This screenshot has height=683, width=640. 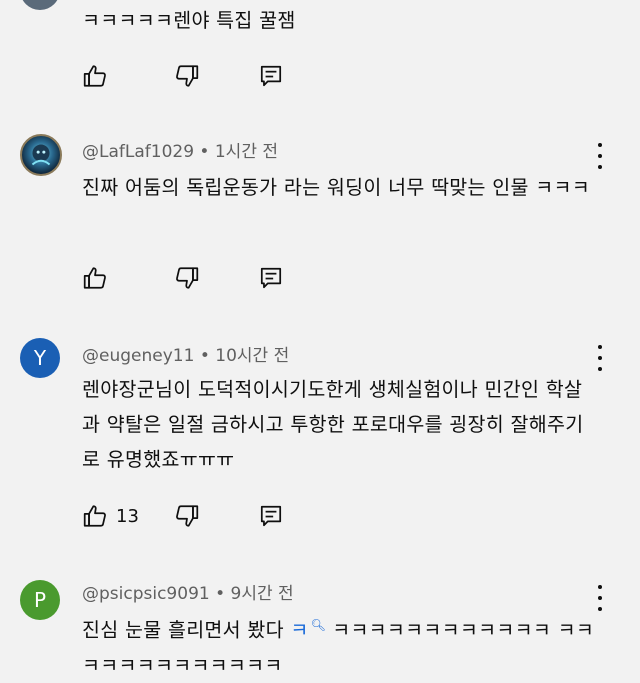 I want to click on comment-meta: @psicpsic9091 • 9시간 전, so click(x=188, y=591).